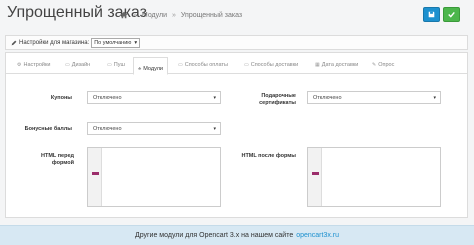 The image size is (474, 245). I want to click on tab-label: Дизайн, so click(81, 65).